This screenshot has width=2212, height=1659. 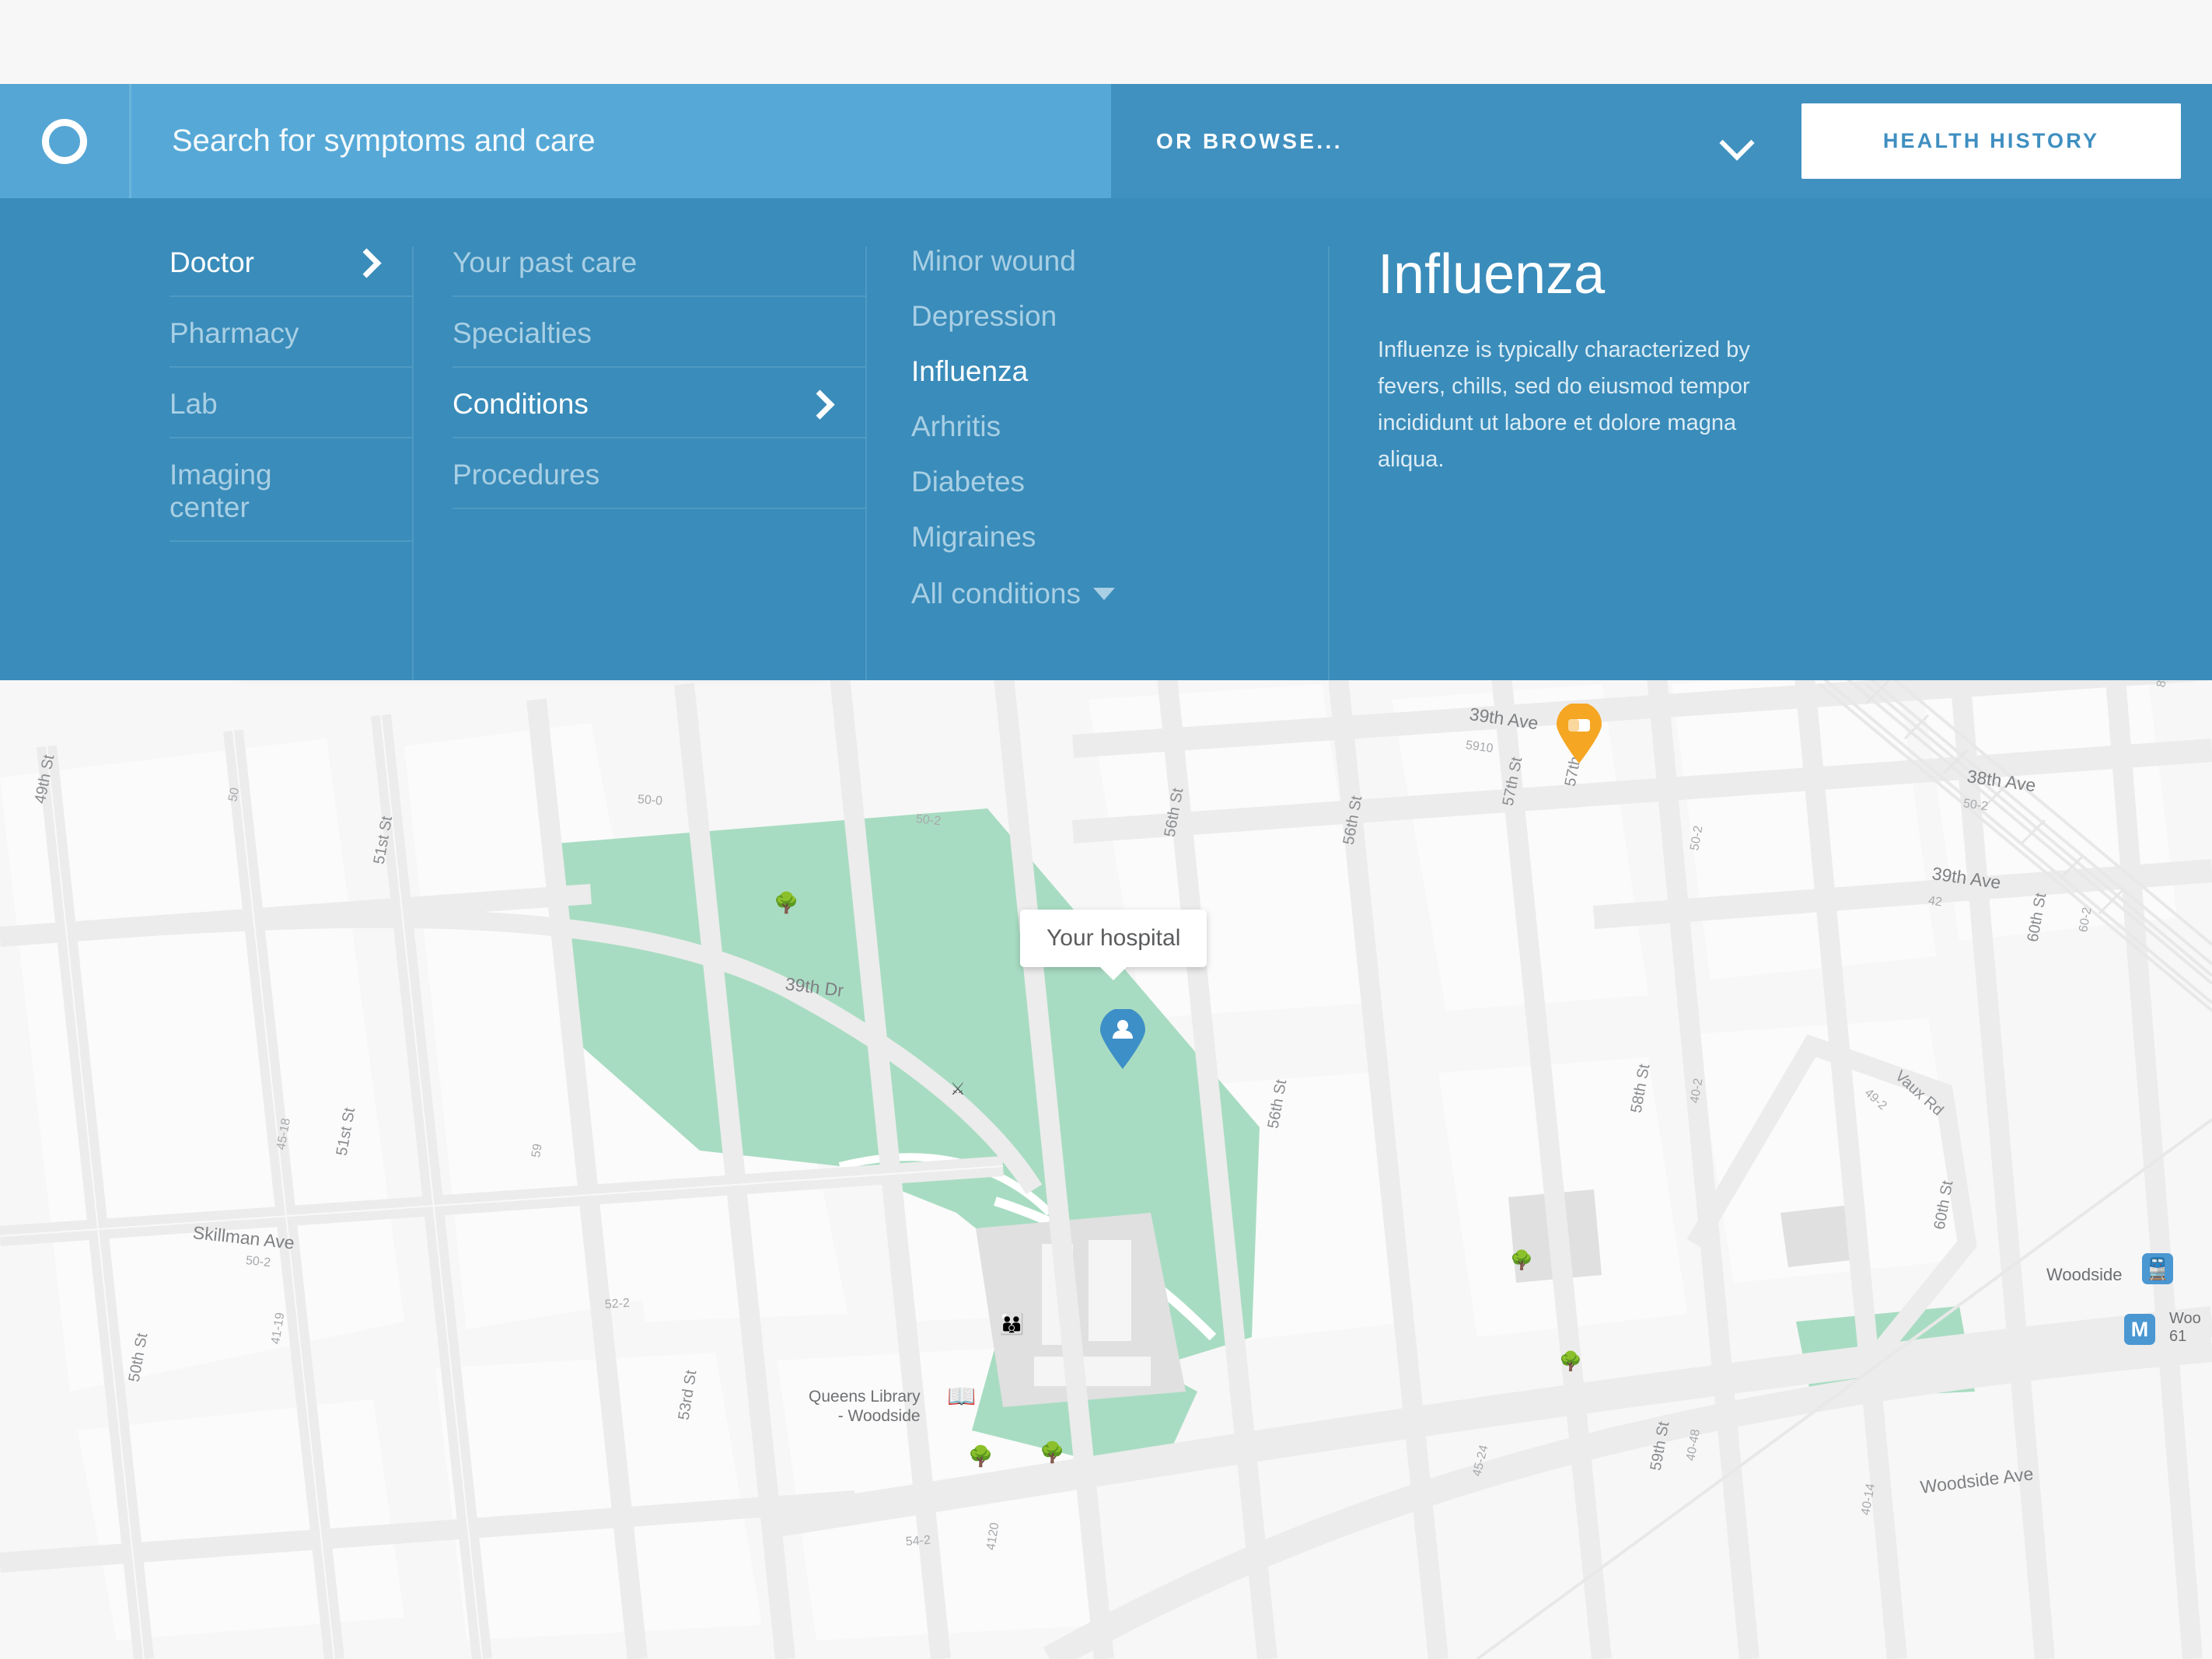 I want to click on library-icon: 📖, so click(x=962, y=1396).